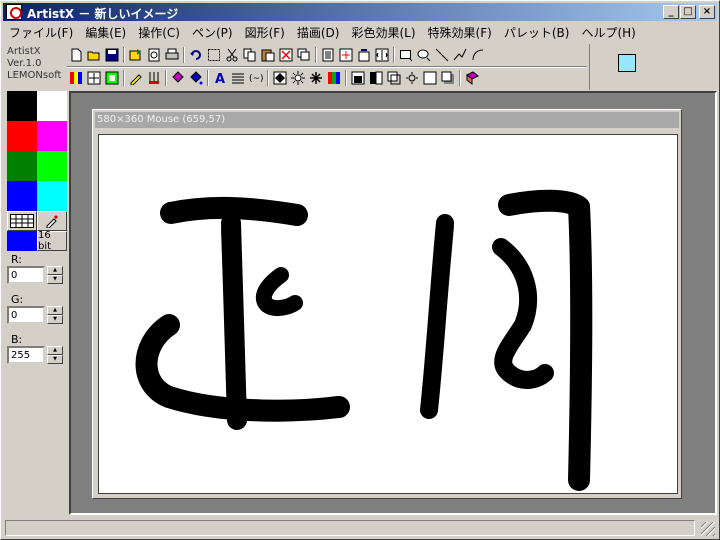 This screenshot has width=720, height=540. I want to click on menu-palette: パレット(B), so click(537, 32).